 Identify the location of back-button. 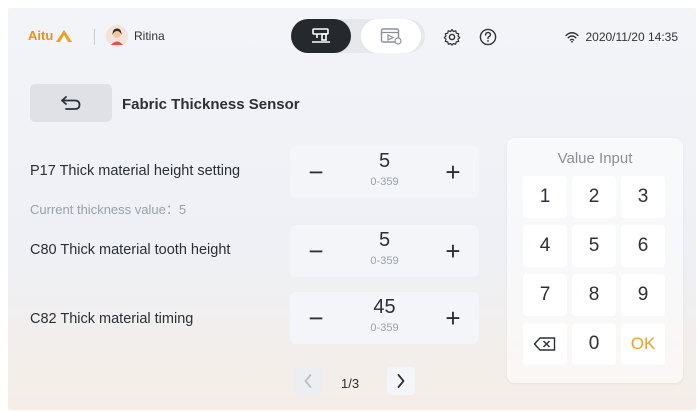
(71, 103).